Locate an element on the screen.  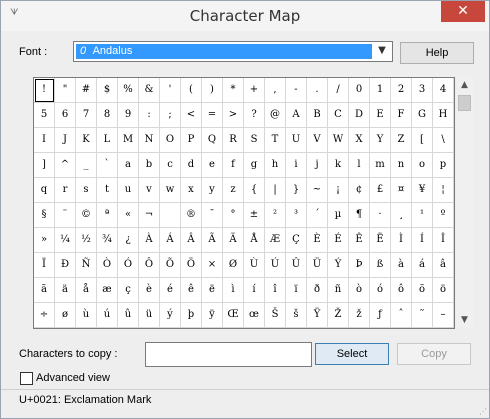
character-cell: - is located at coordinates (296, 90).